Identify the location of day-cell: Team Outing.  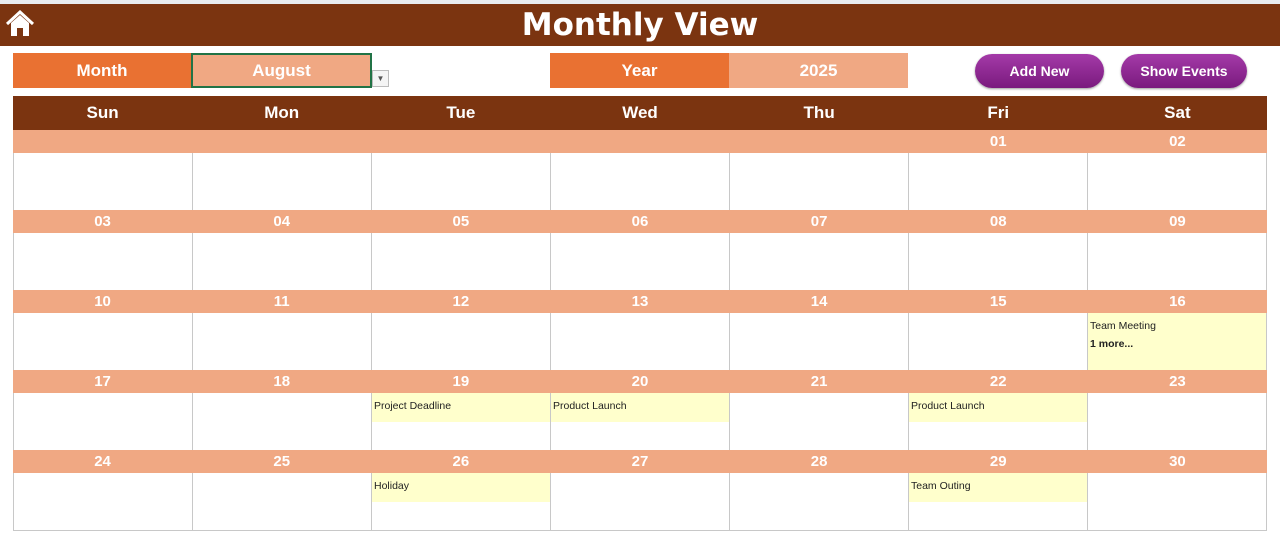
(997, 501).